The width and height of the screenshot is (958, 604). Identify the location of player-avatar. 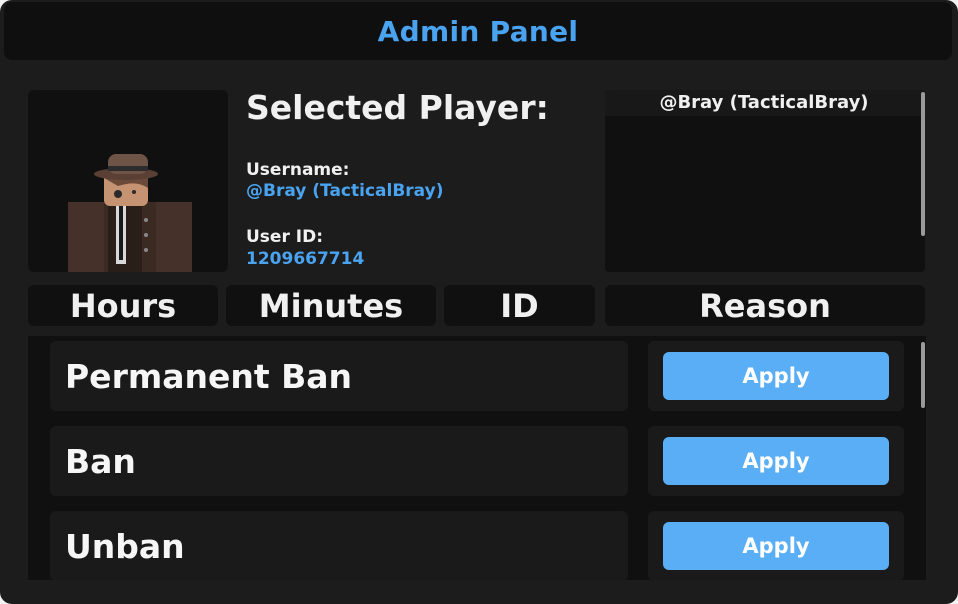
(128, 181).